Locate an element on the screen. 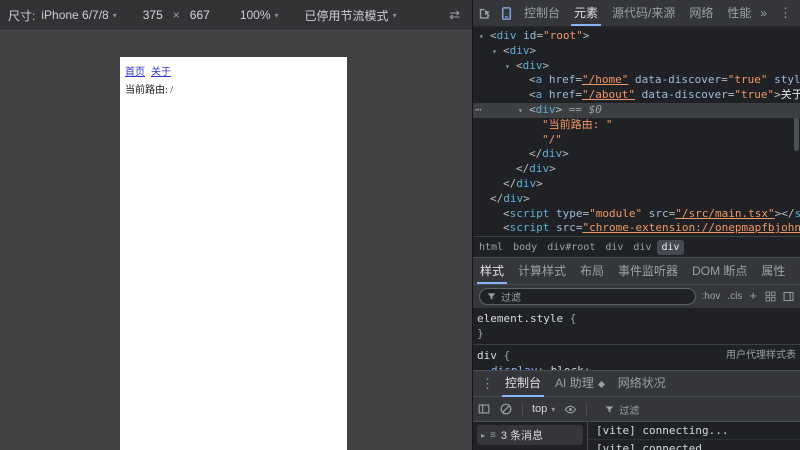 Image resolution: width=800 pixels, height=450 pixels. drawer-tab-1: AI 助理 is located at coordinates (579, 384).